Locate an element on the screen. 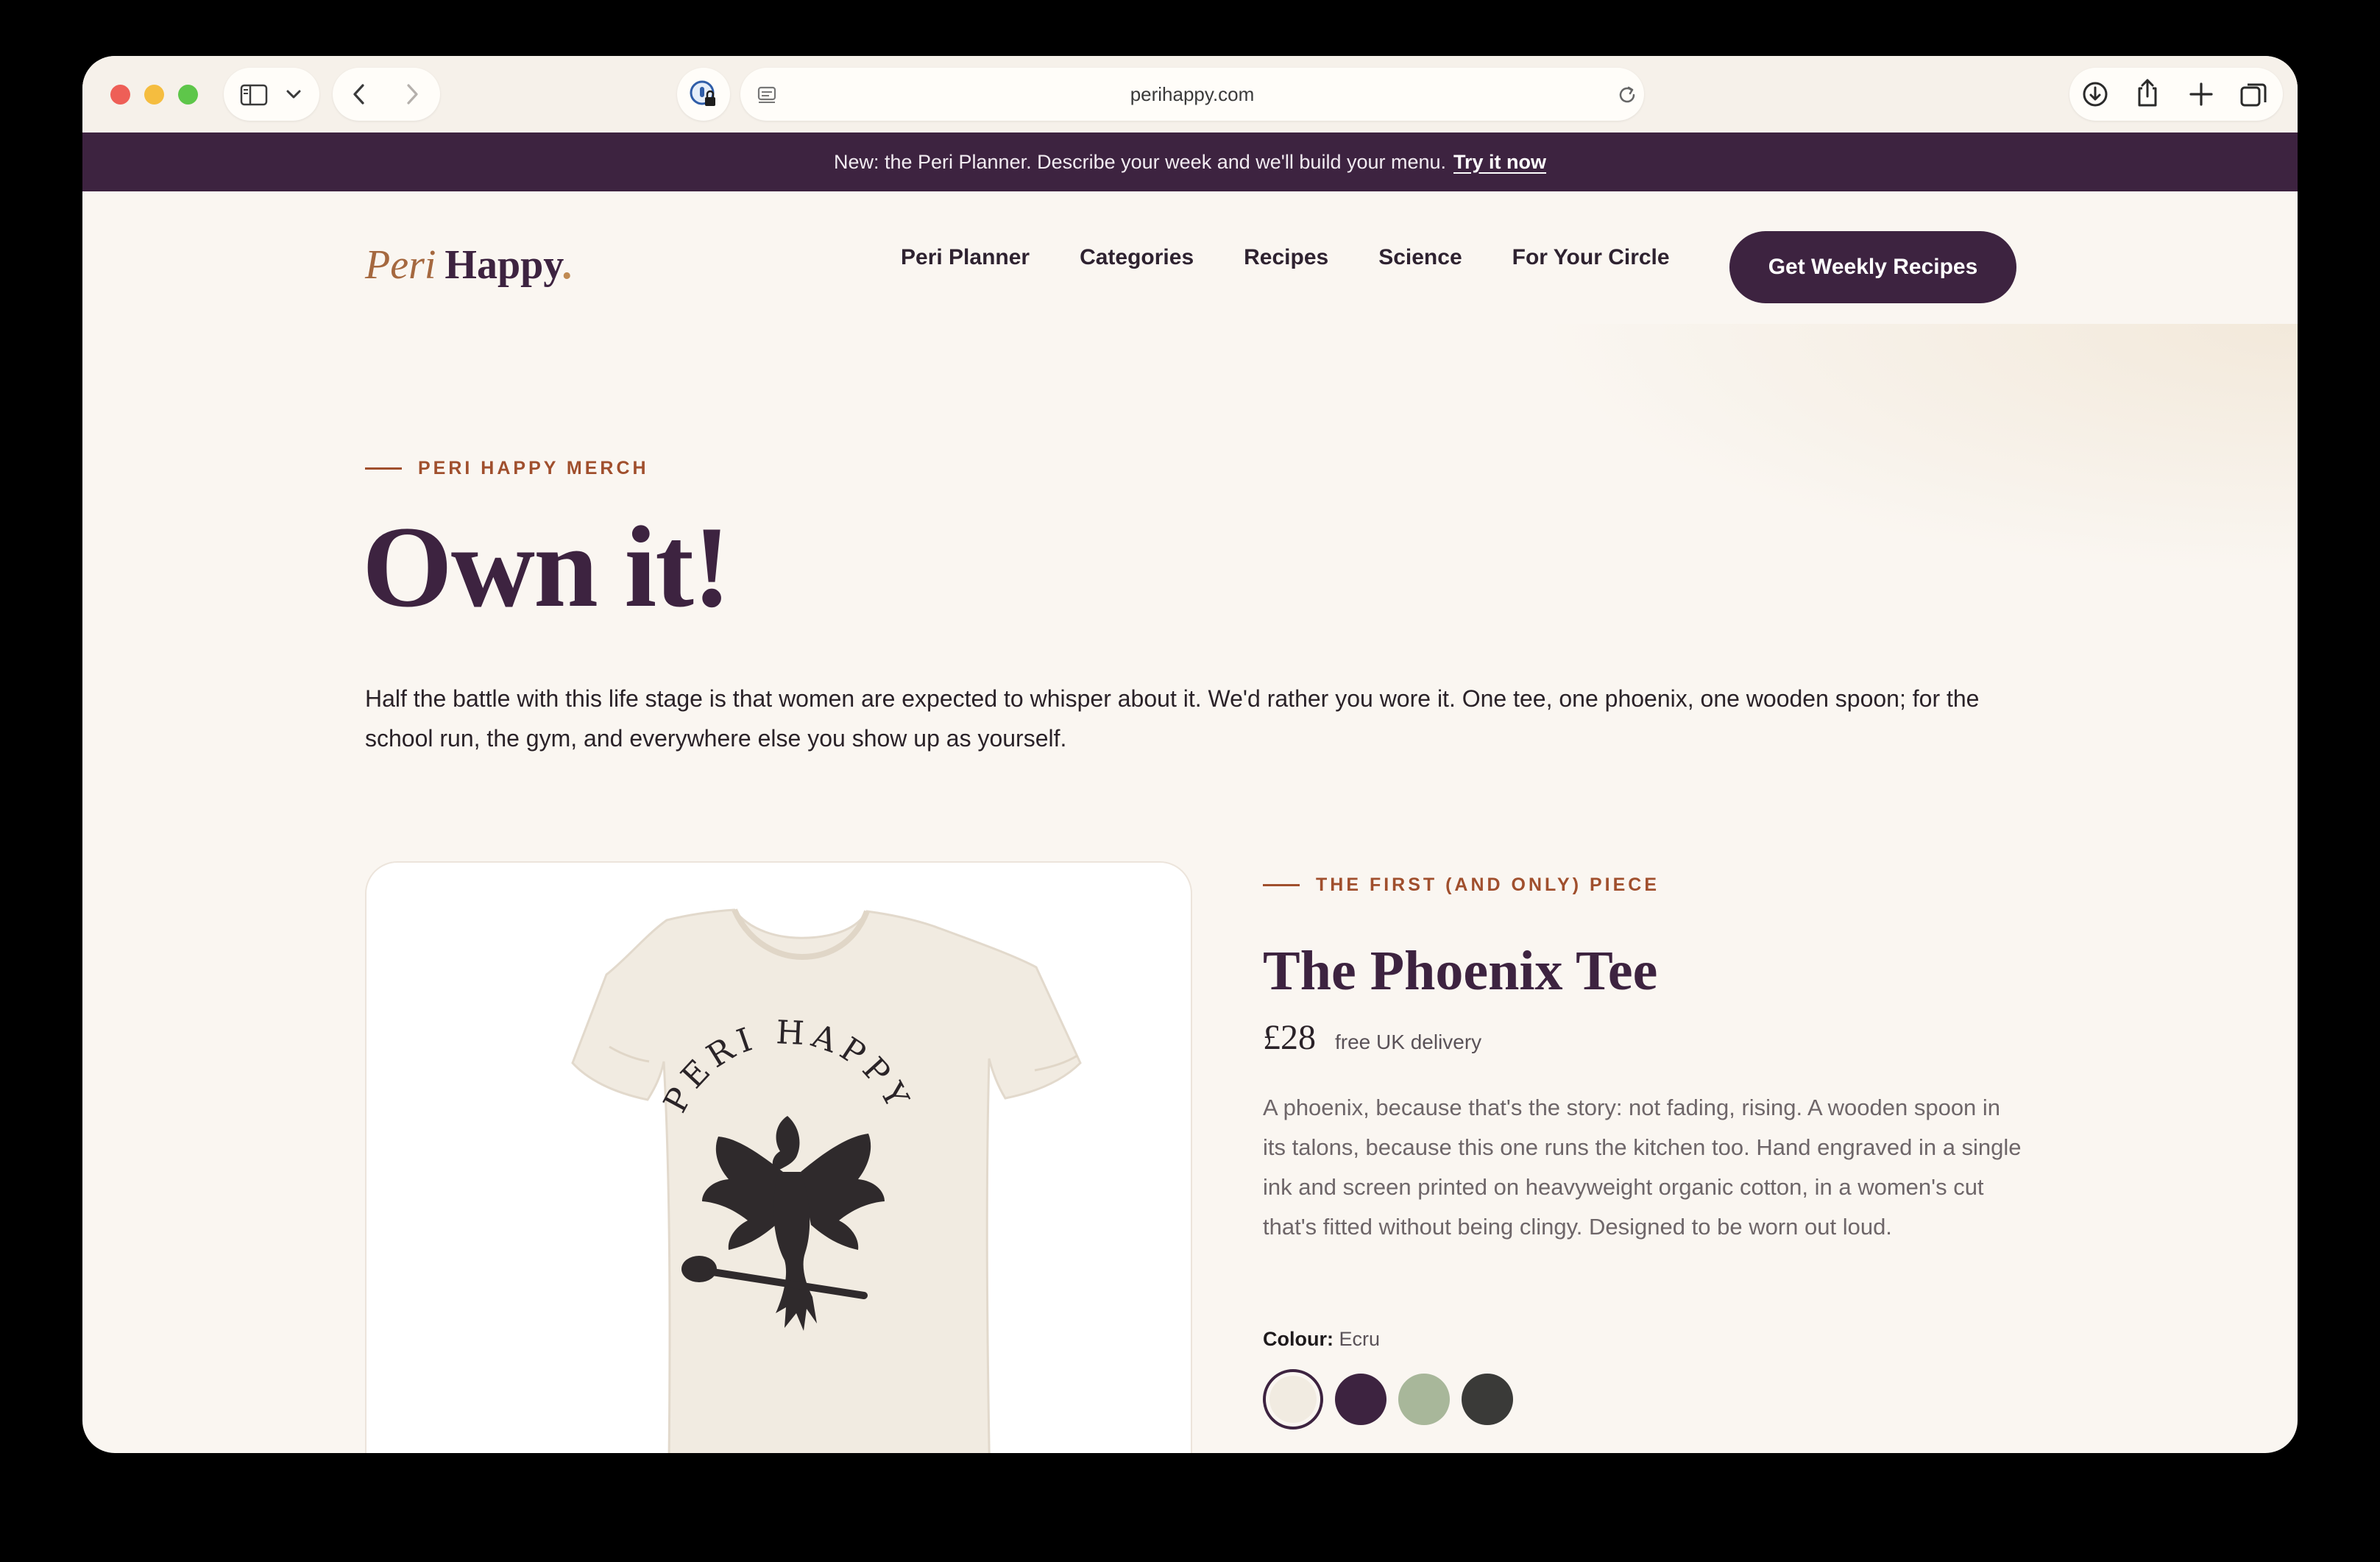 This screenshot has height=1562, width=2380. hero-eyebrow: PERI HAPPY MERCH is located at coordinates (507, 468).